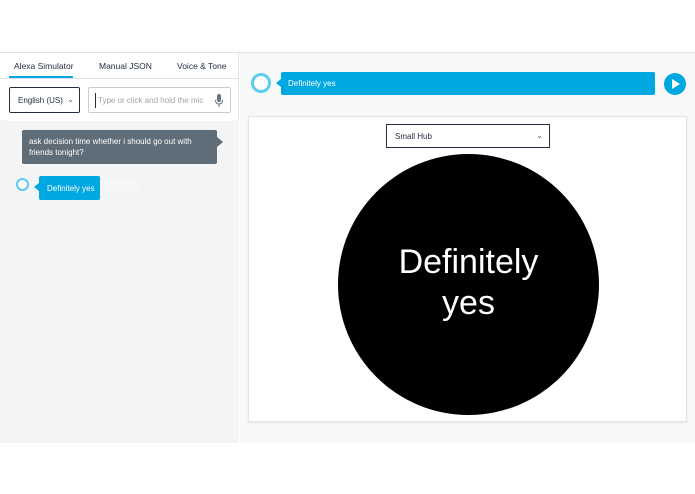 Image resolution: width=695 pixels, height=494 pixels. I want to click on microphone-icon, so click(219, 101).